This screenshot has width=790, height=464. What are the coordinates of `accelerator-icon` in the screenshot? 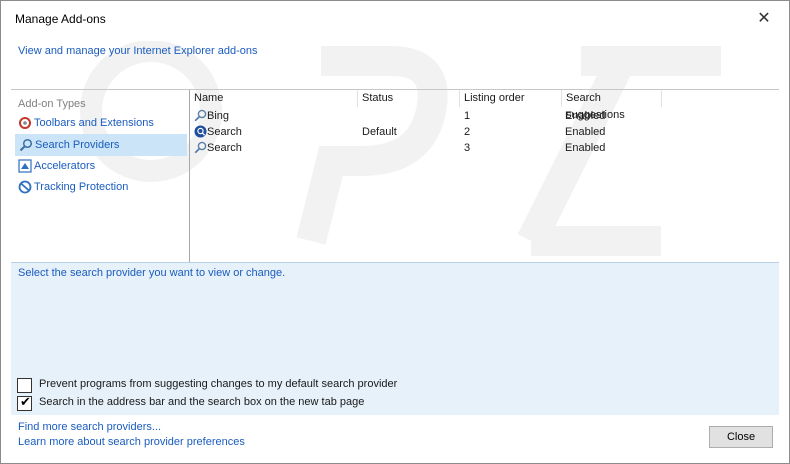 It's located at (25, 166).